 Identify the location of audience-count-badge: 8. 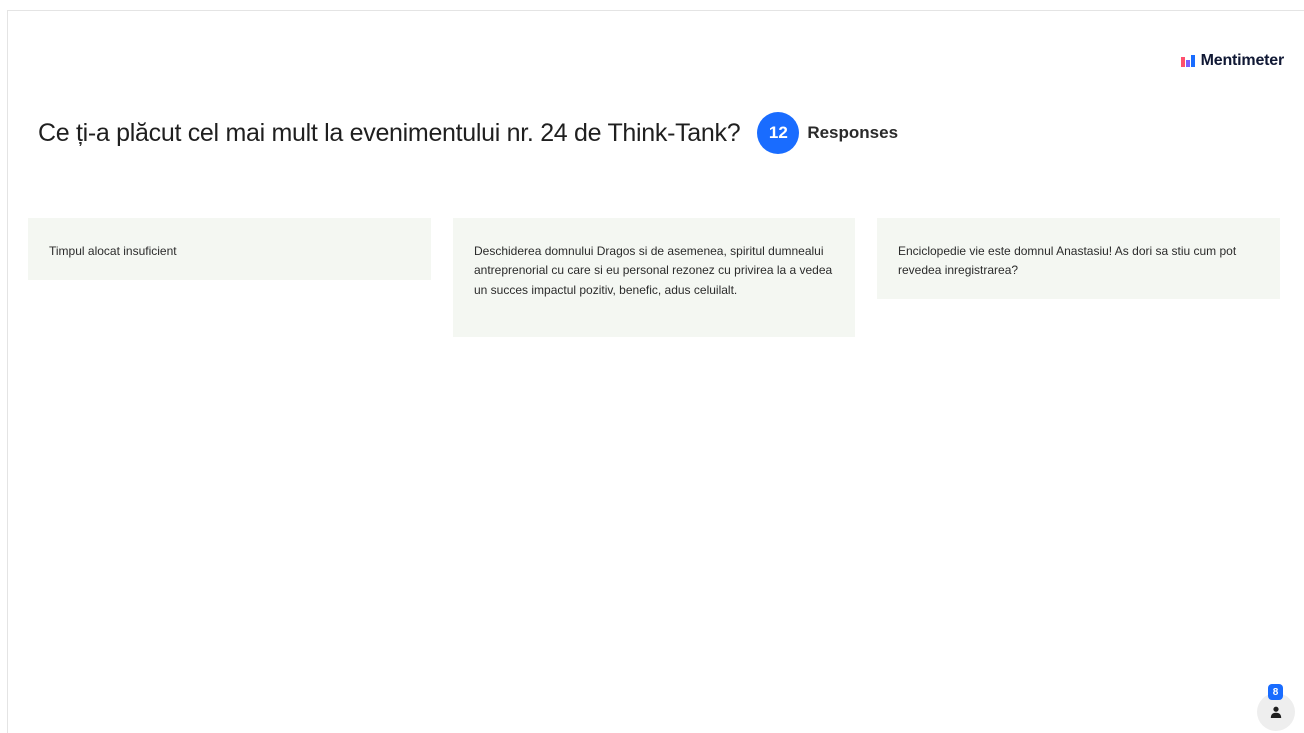
(1275, 692).